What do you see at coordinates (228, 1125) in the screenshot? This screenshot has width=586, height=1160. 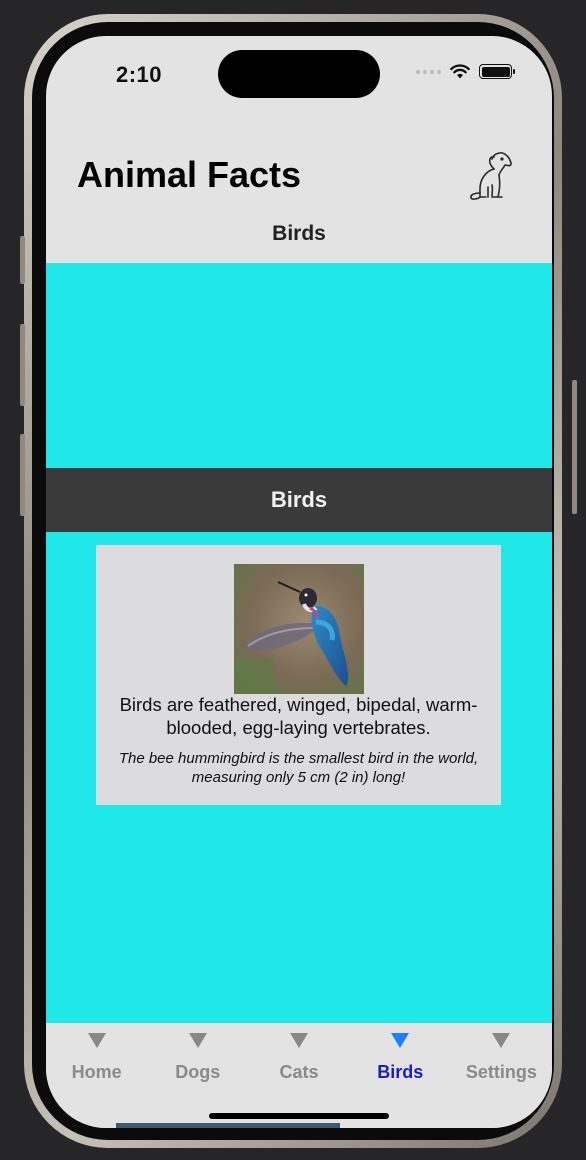 I see `bottom-strip` at bounding box center [228, 1125].